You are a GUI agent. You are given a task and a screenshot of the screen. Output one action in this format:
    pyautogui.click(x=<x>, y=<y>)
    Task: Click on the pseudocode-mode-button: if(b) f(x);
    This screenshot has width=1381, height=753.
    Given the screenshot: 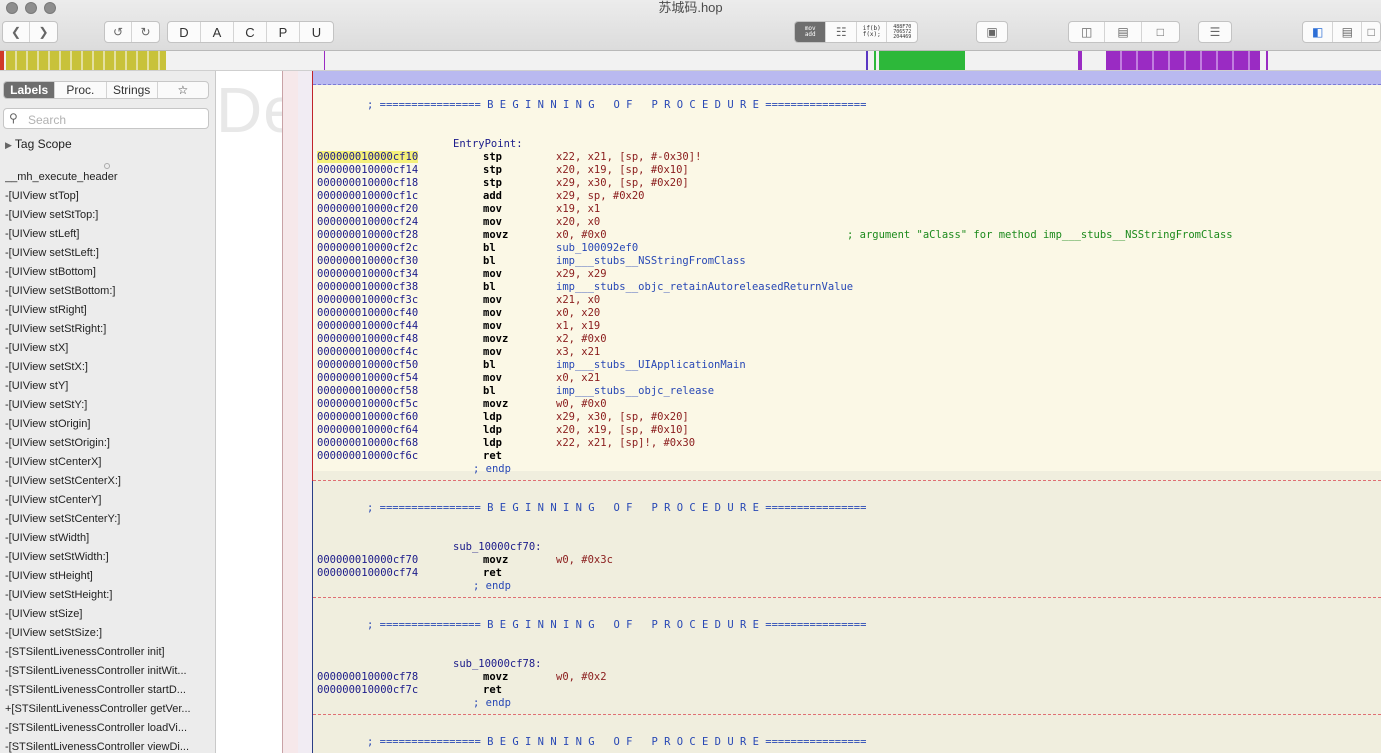 What is the action you would take?
    pyautogui.click(x=872, y=32)
    